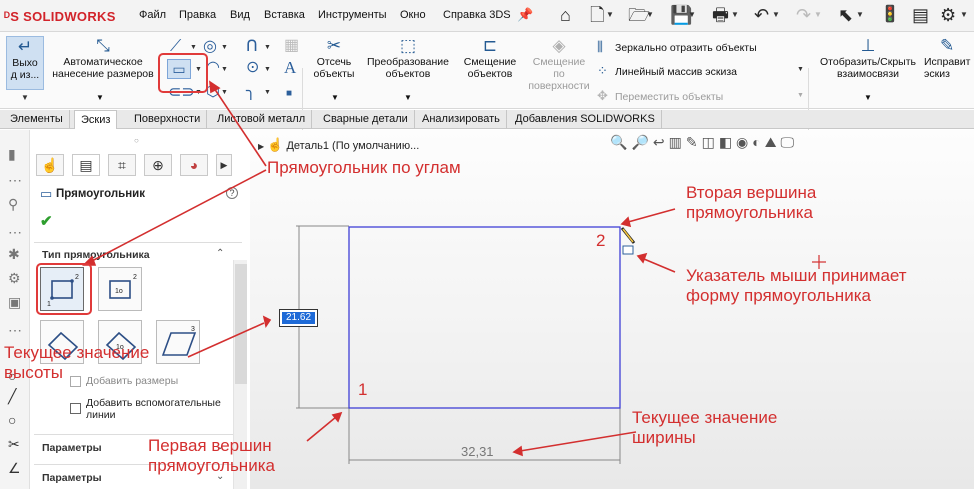 This screenshot has height=489, width=974. I want to click on display-relations-dropdown: ▼, so click(868, 98).